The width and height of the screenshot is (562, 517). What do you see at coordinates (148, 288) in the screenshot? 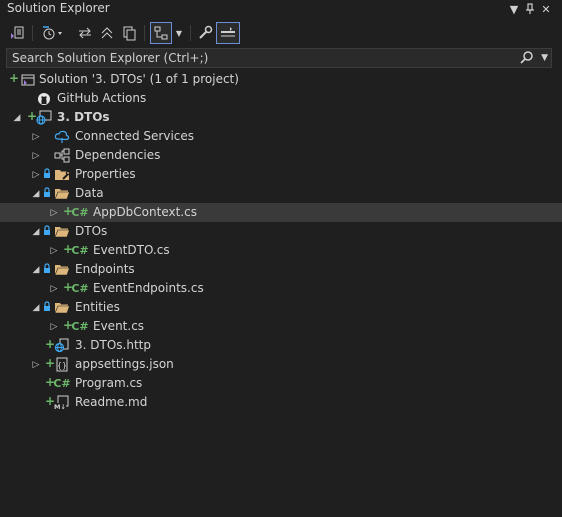
I see `eventendpoints-label: EventEndpoints.cs` at bounding box center [148, 288].